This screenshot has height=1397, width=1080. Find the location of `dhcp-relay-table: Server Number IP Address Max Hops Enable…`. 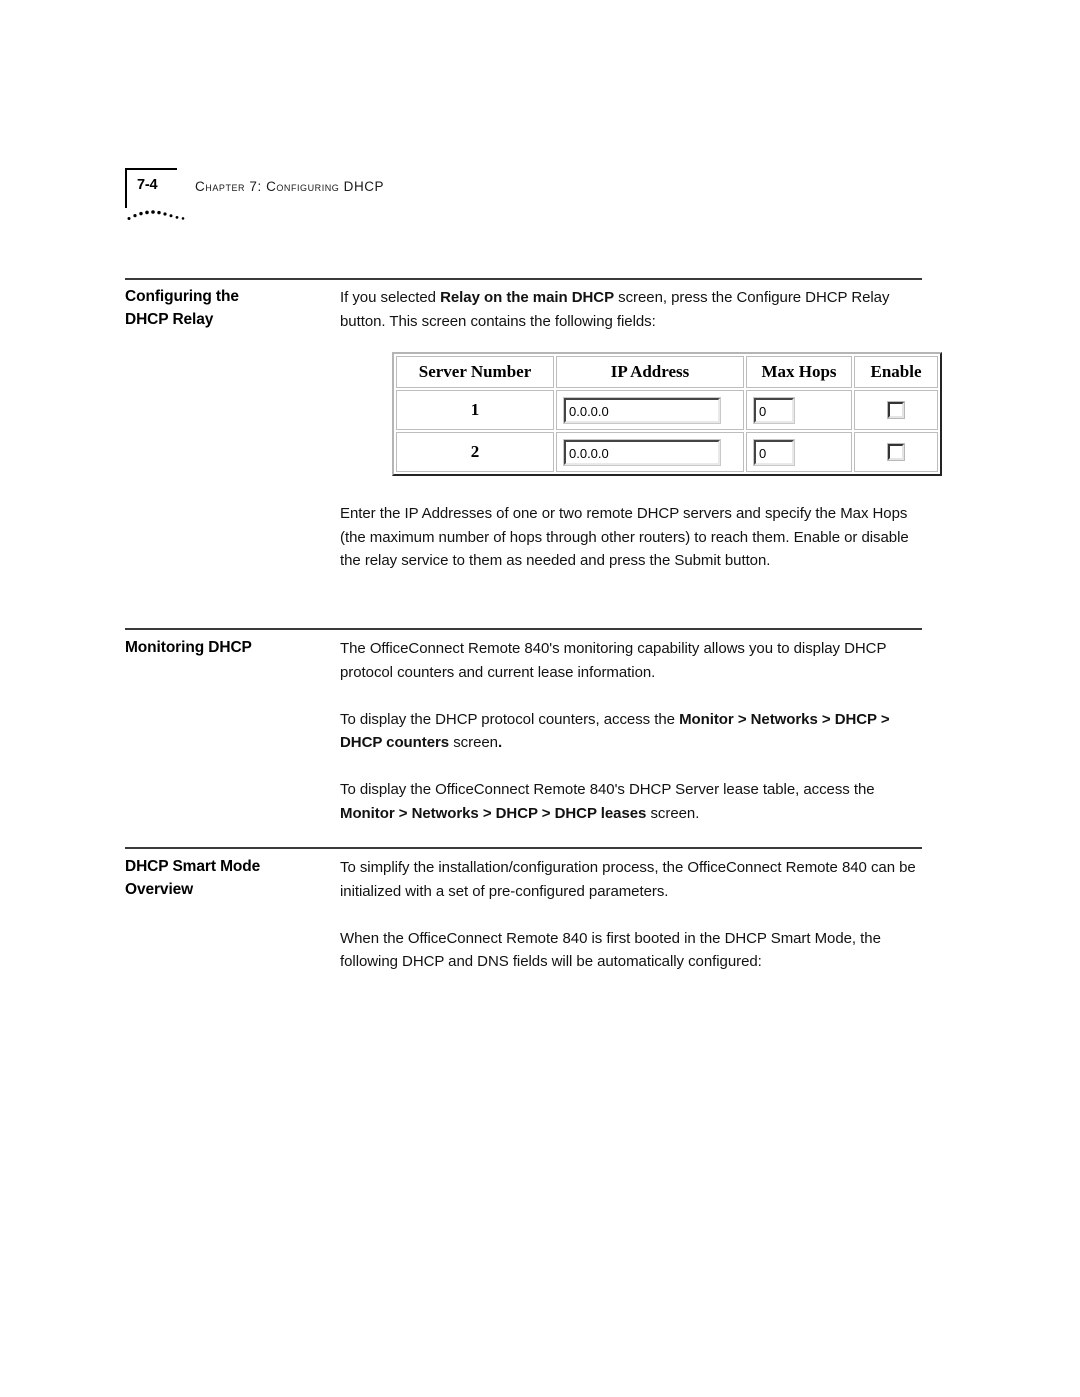

dhcp-relay-table: Server Number IP Address Max Hops Enable… is located at coordinates (667, 414).